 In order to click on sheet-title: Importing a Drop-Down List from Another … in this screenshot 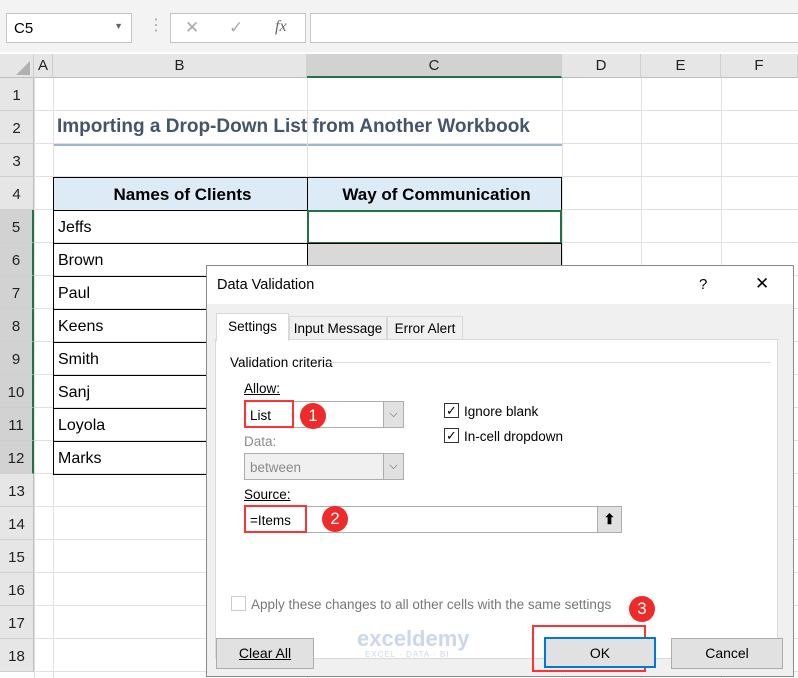, I will do `click(293, 126)`.